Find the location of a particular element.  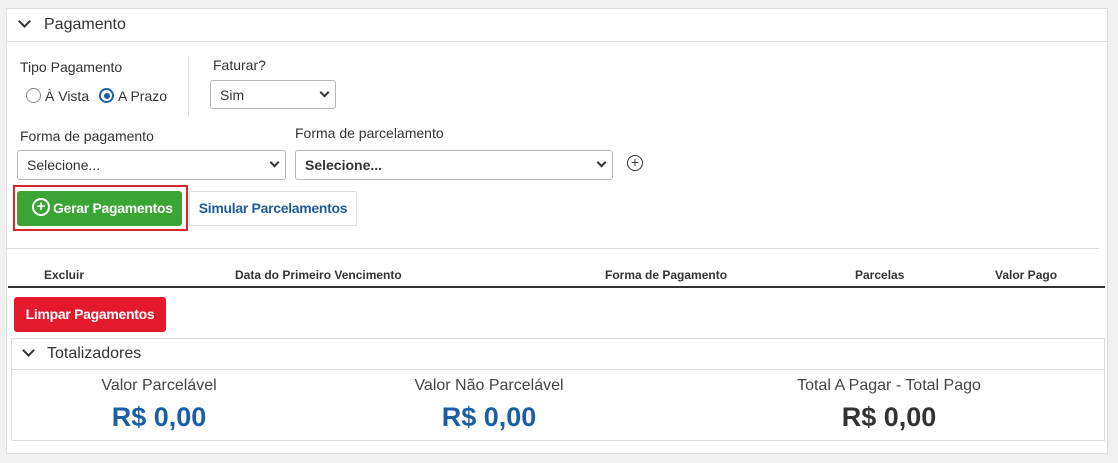

gerar-pagamentos-label: Gerar Pagamentos is located at coordinates (113, 208).